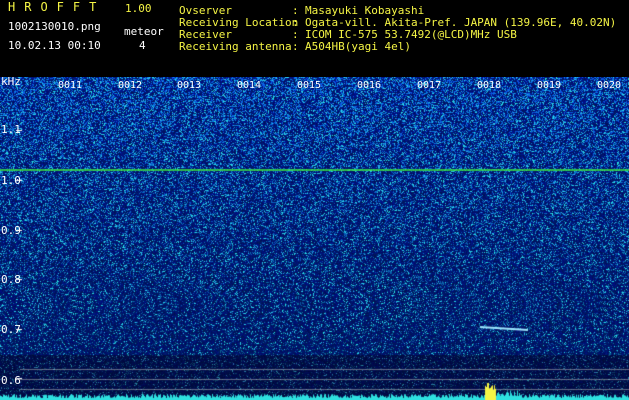  What do you see at coordinates (489, 85) in the screenshot?
I see `time-tick-label: 0018` at bounding box center [489, 85].